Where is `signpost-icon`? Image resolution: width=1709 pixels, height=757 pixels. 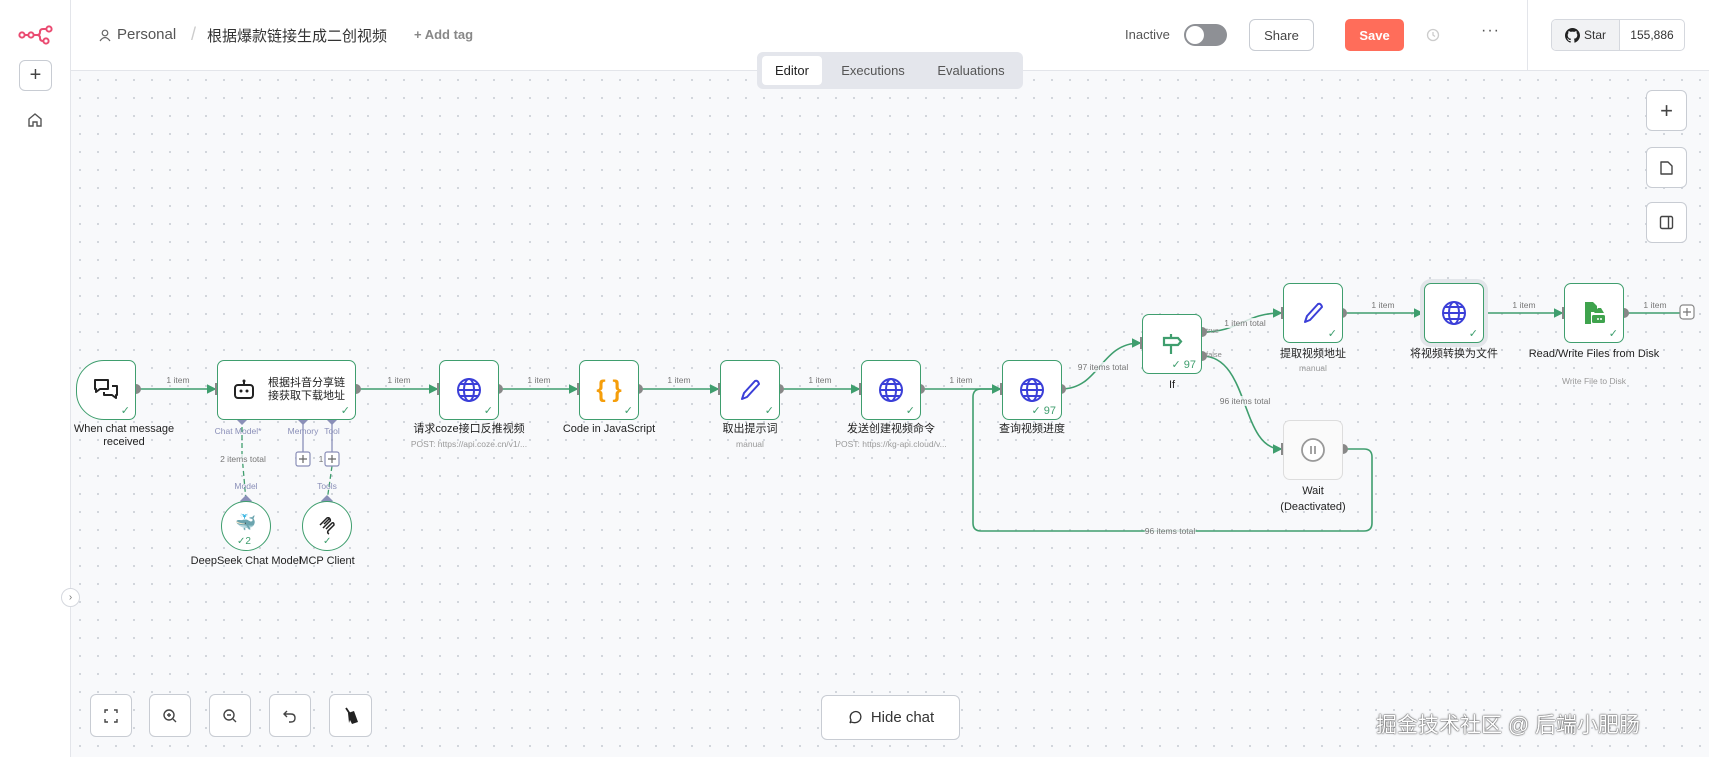 signpost-icon is located at coordinates (1172, 344).